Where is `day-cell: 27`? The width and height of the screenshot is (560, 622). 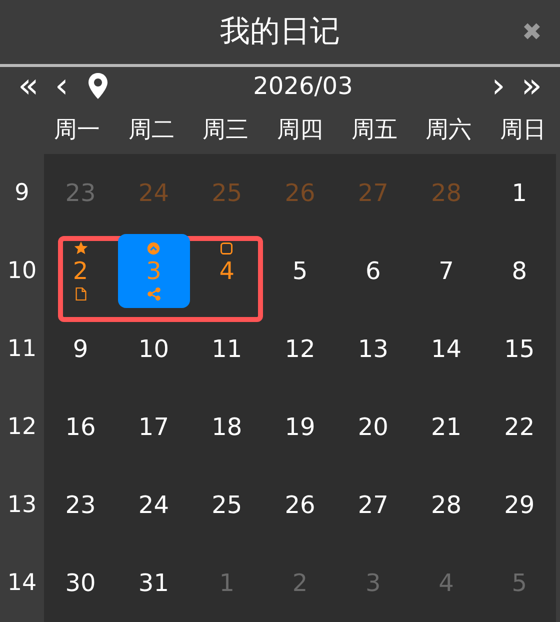
day-cell: 27 is located at coordinates (373, 505).